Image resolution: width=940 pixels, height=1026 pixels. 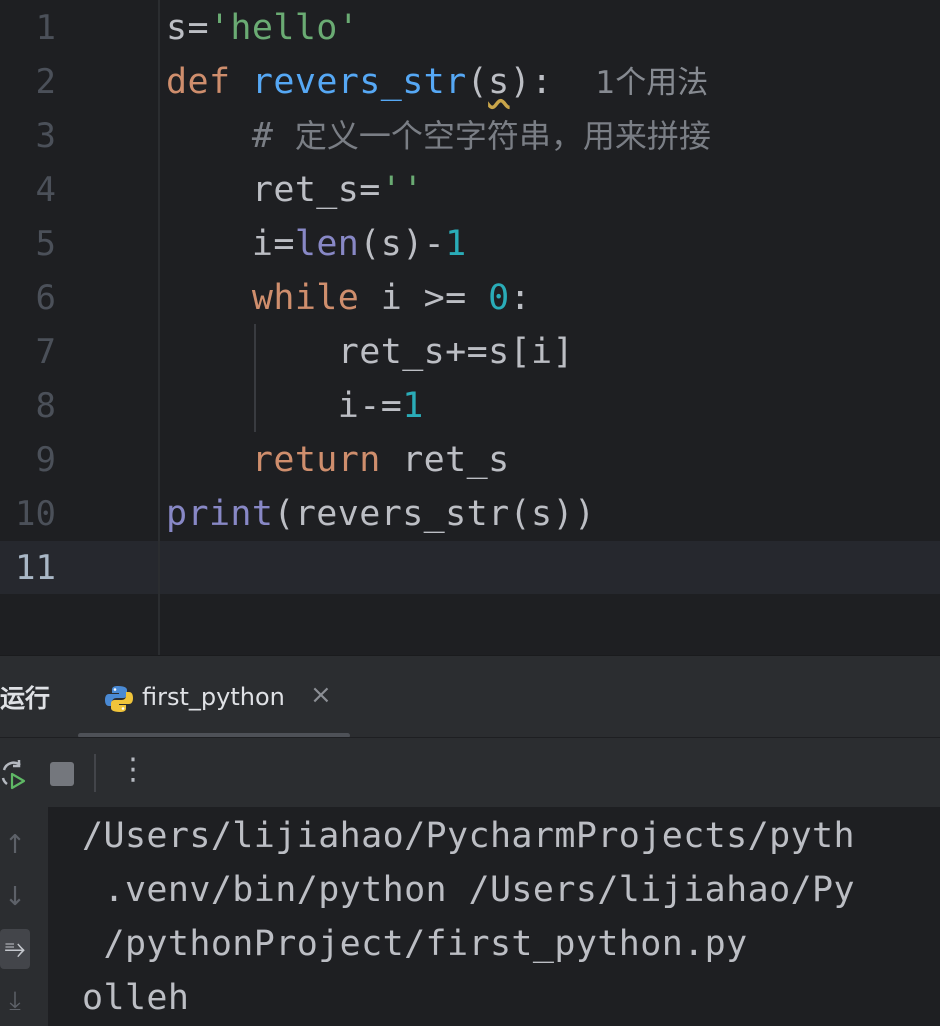 What do you see at coordinates (62, 774) in the screenshot?
I see `stop-icon` at bounding box center [62, 774].